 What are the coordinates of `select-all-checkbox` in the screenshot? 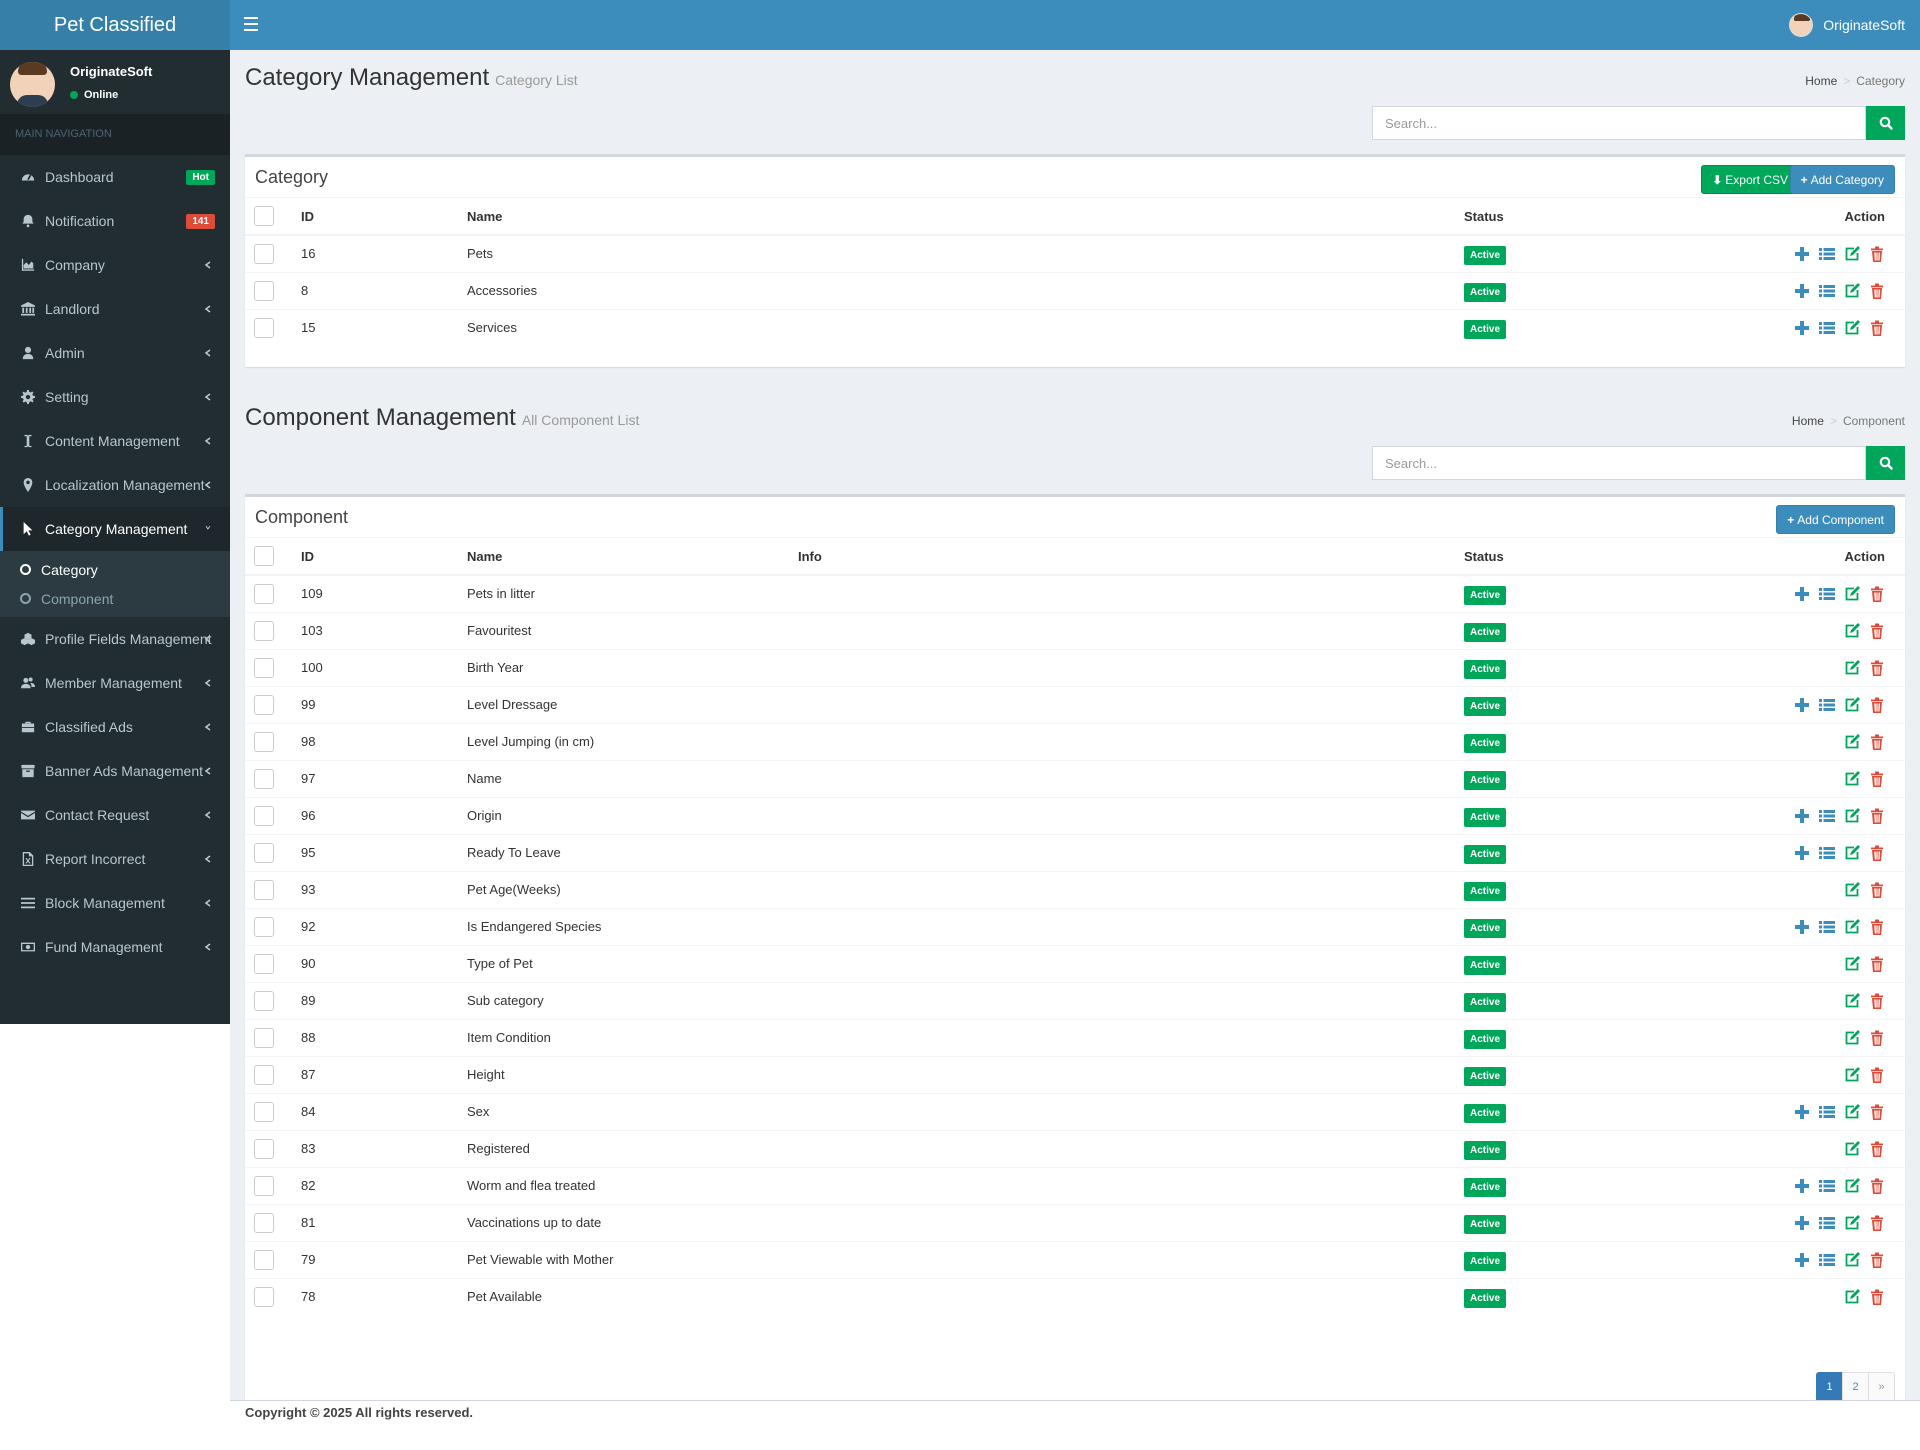 It's located at (264, 216).